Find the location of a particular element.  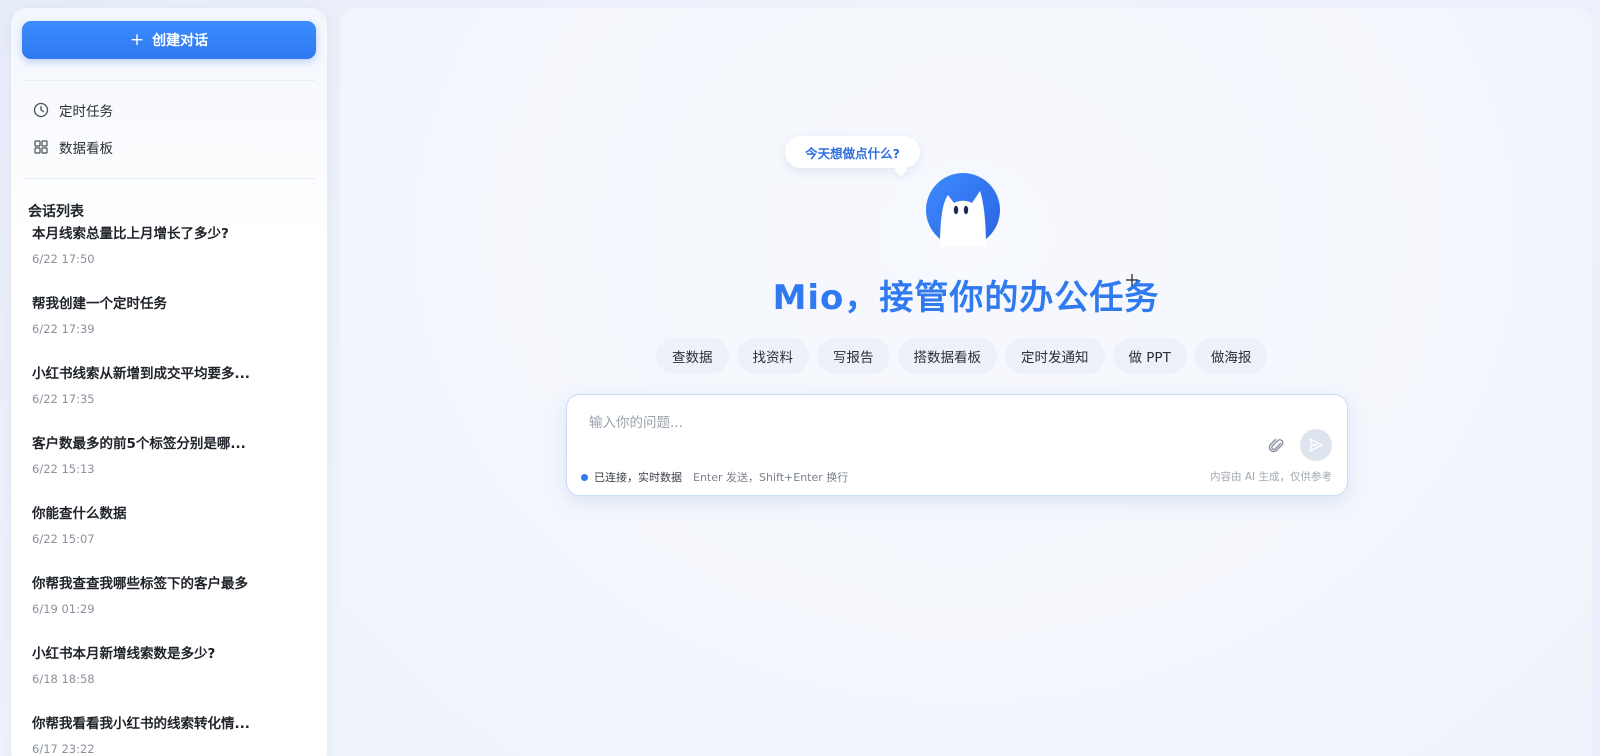

connection-status-dot is located at coordinates (584, 477).